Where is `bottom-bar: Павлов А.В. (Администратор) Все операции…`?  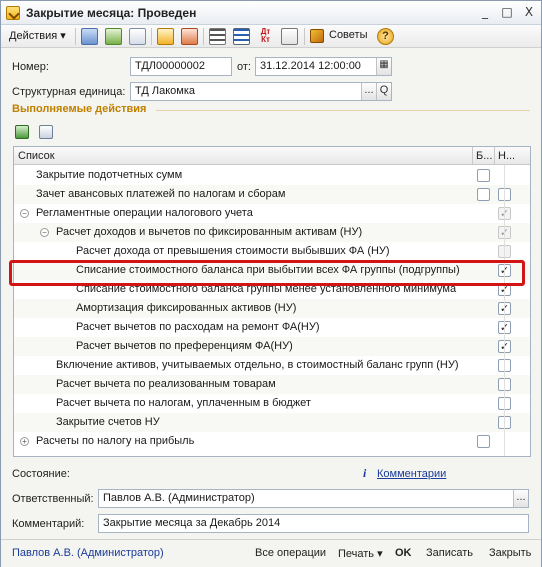 bottom-bar: Павлов А.В. (Администратор) Все операции… is located at coordinates (271, 553).